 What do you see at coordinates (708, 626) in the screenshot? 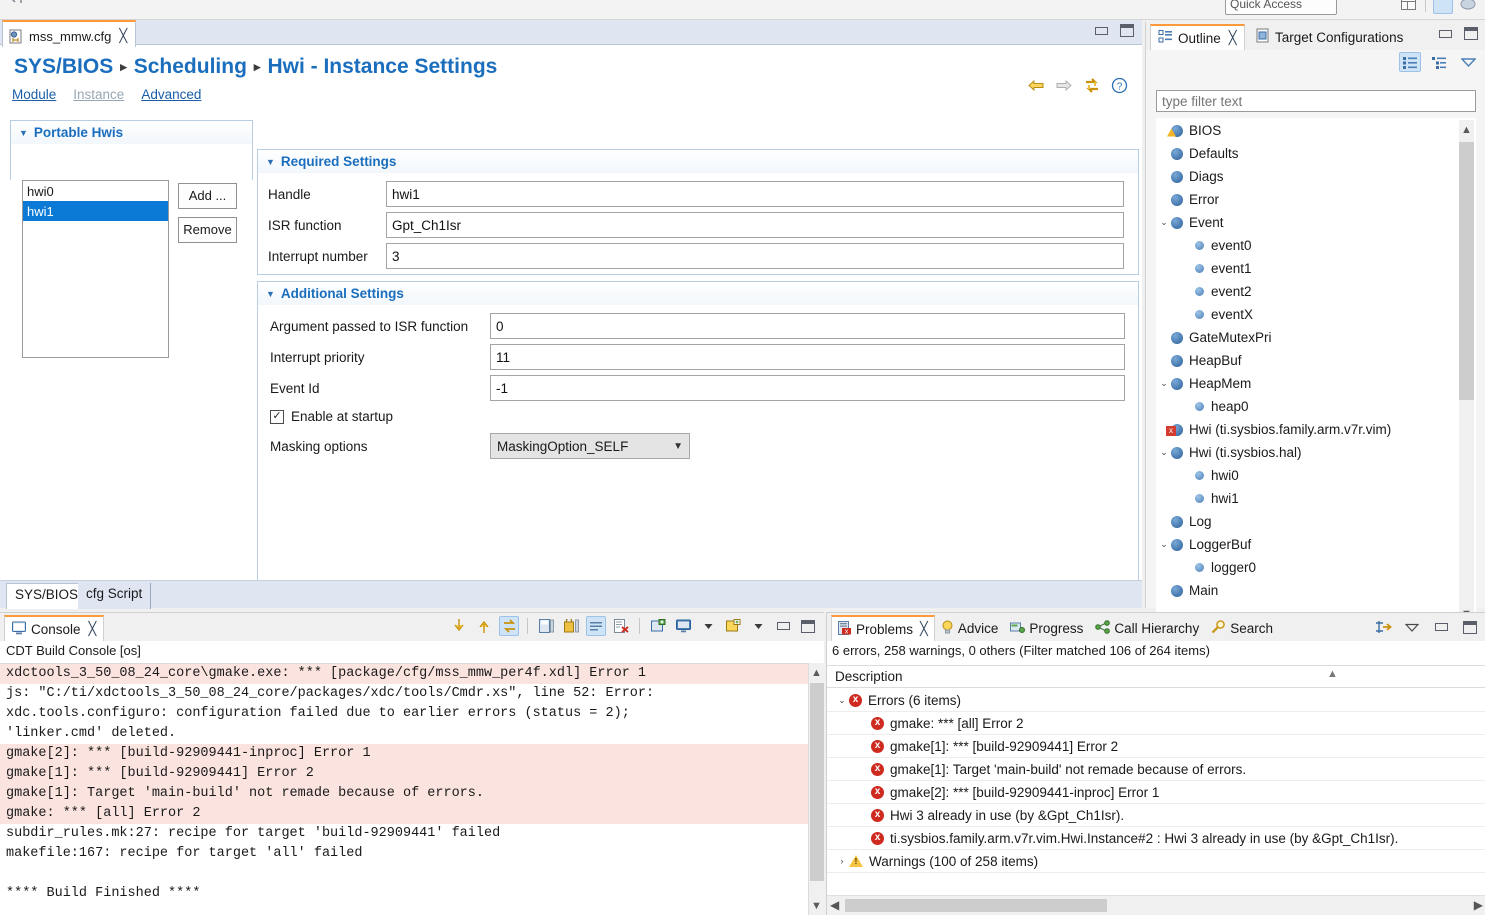
I see `display-console-dropdown-icon` at bounding box center [708, 626].